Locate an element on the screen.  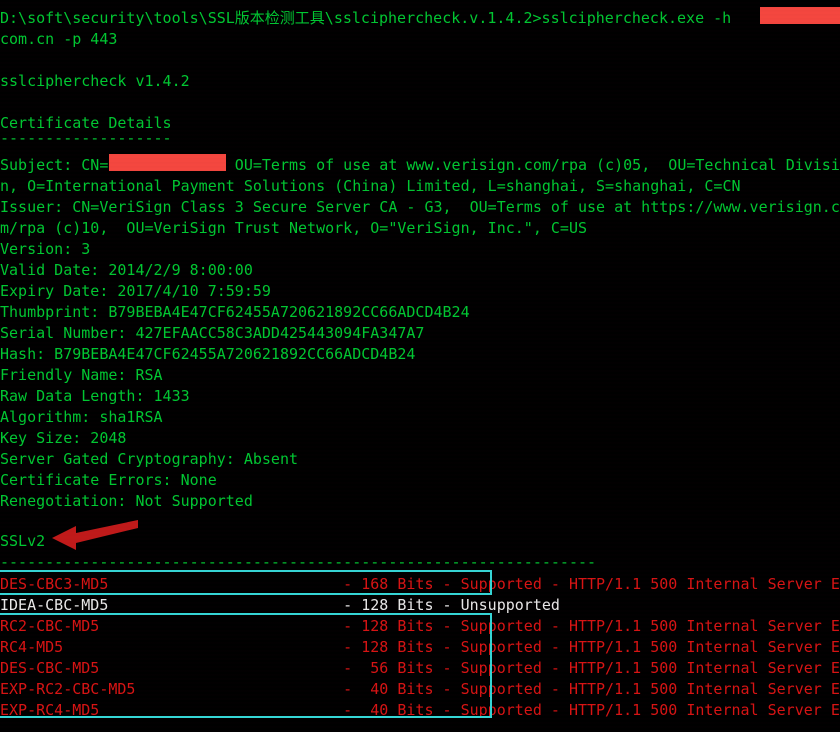
prompt-command: sslciphercheck.exe -h is located at coordinates (641, 18).